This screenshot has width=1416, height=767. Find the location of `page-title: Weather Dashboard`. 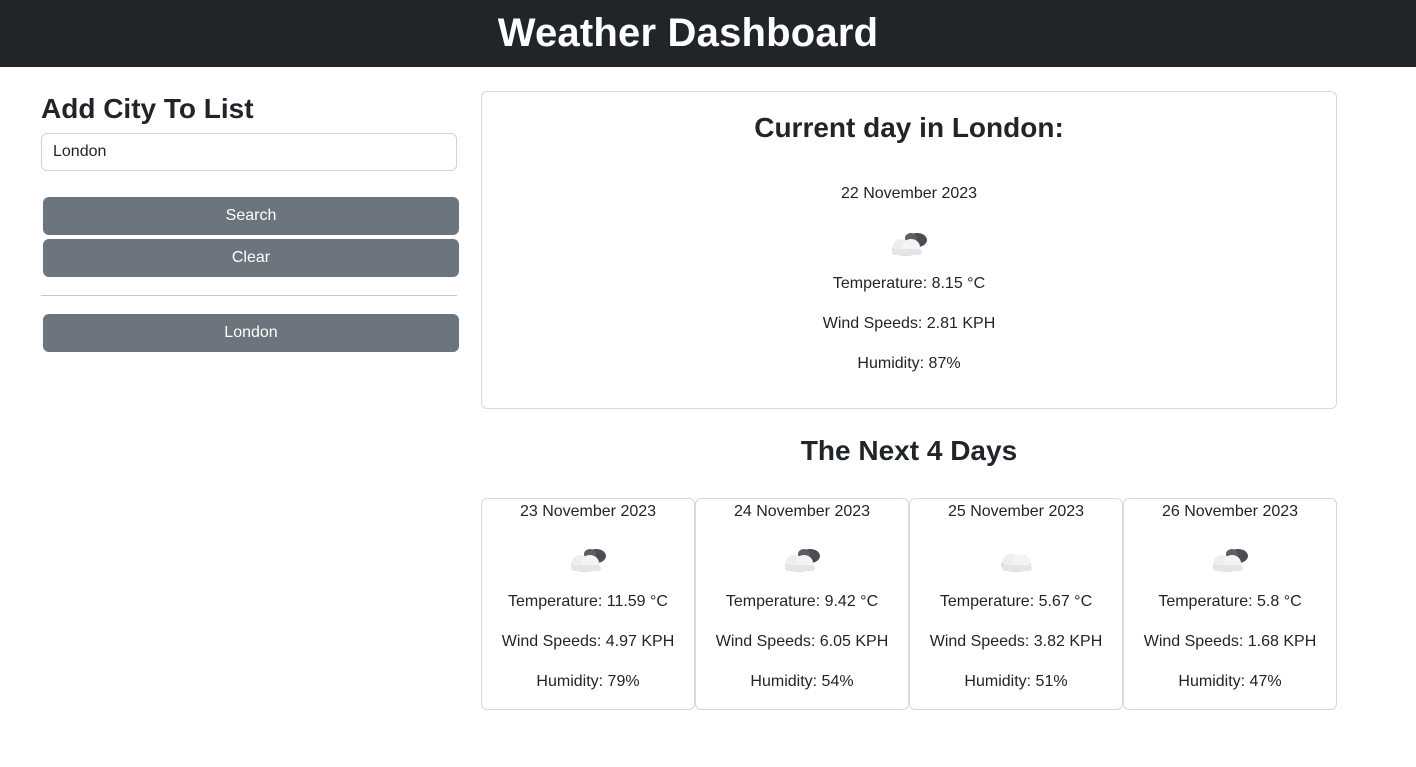

page-title: Weather Dashboard is located at coordinates (688, 33).